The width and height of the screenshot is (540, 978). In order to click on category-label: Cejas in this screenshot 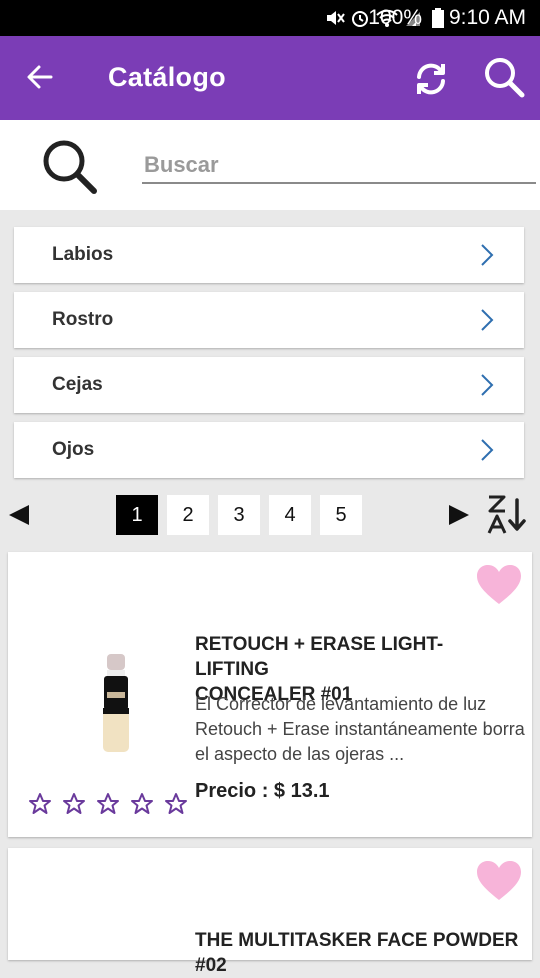, I will do `click(77, 384)`.